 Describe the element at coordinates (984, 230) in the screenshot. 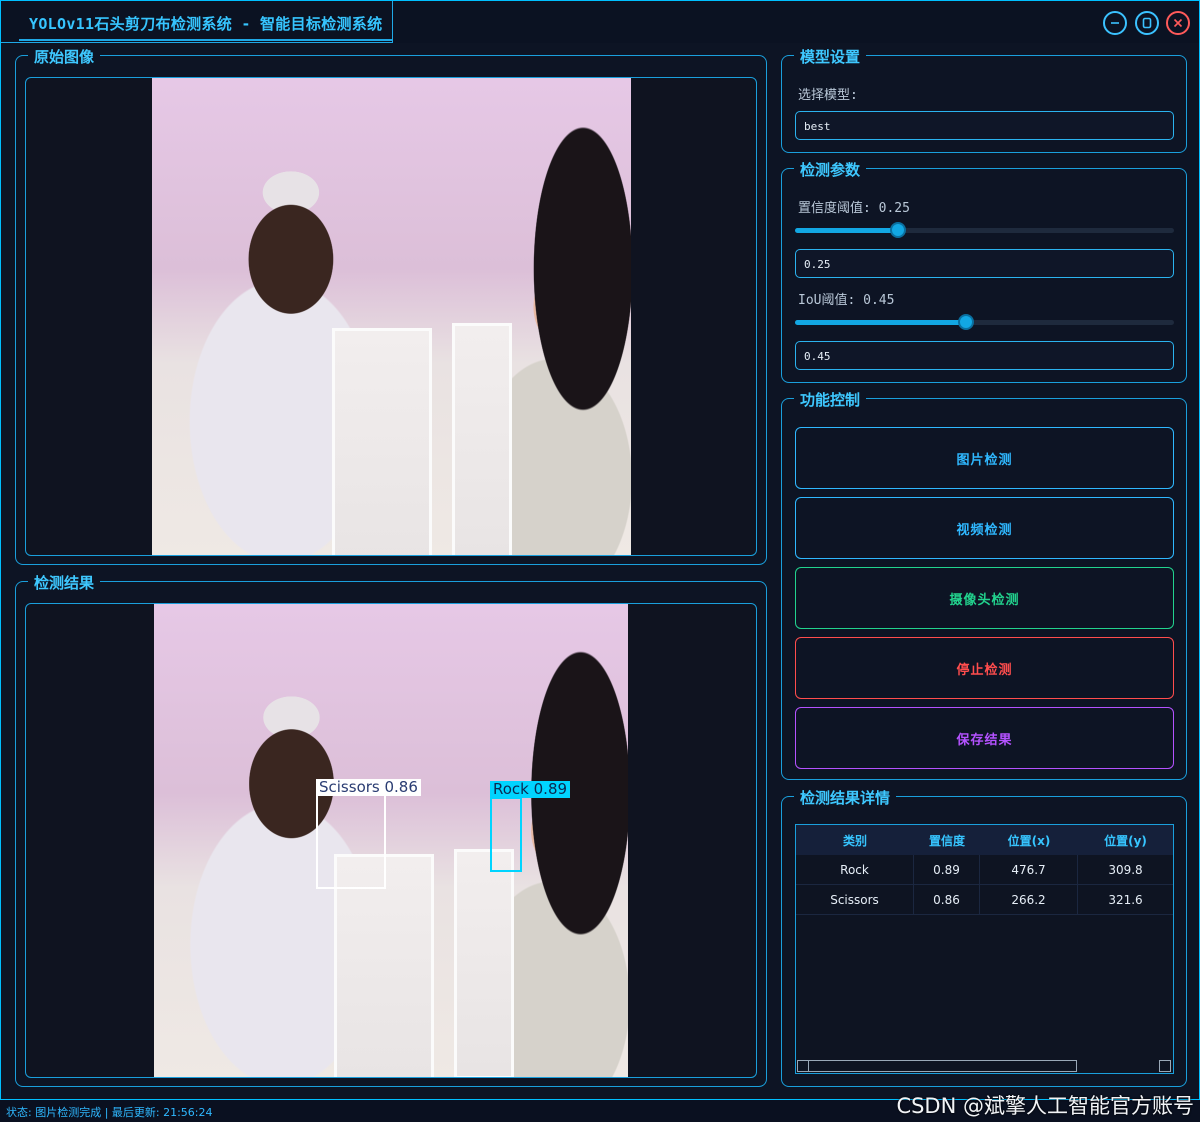

I see `confidence-slider` at that location.